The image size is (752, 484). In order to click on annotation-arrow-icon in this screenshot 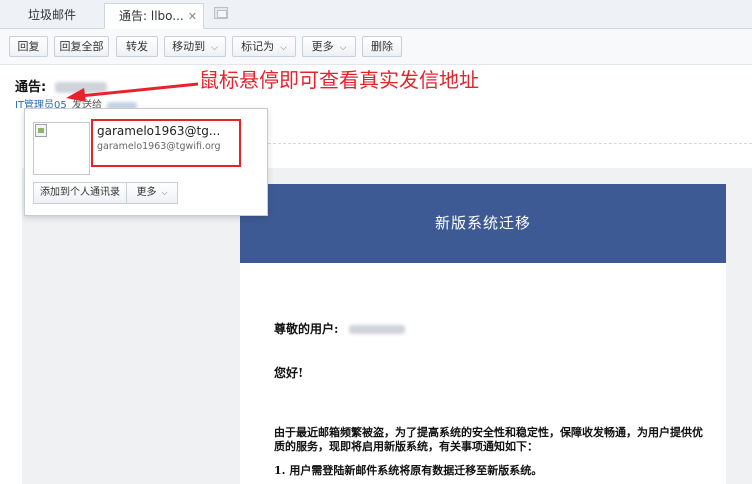, I will do `click(132, 92)`.